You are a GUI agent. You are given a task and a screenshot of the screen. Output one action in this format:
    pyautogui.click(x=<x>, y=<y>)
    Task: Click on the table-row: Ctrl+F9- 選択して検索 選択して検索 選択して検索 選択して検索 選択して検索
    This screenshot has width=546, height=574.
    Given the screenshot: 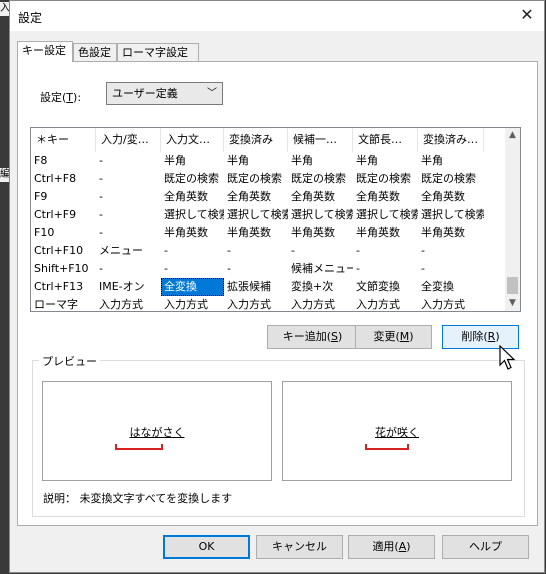 What is the action you would take?
    pyautogui.click(x=268, y=215)
    